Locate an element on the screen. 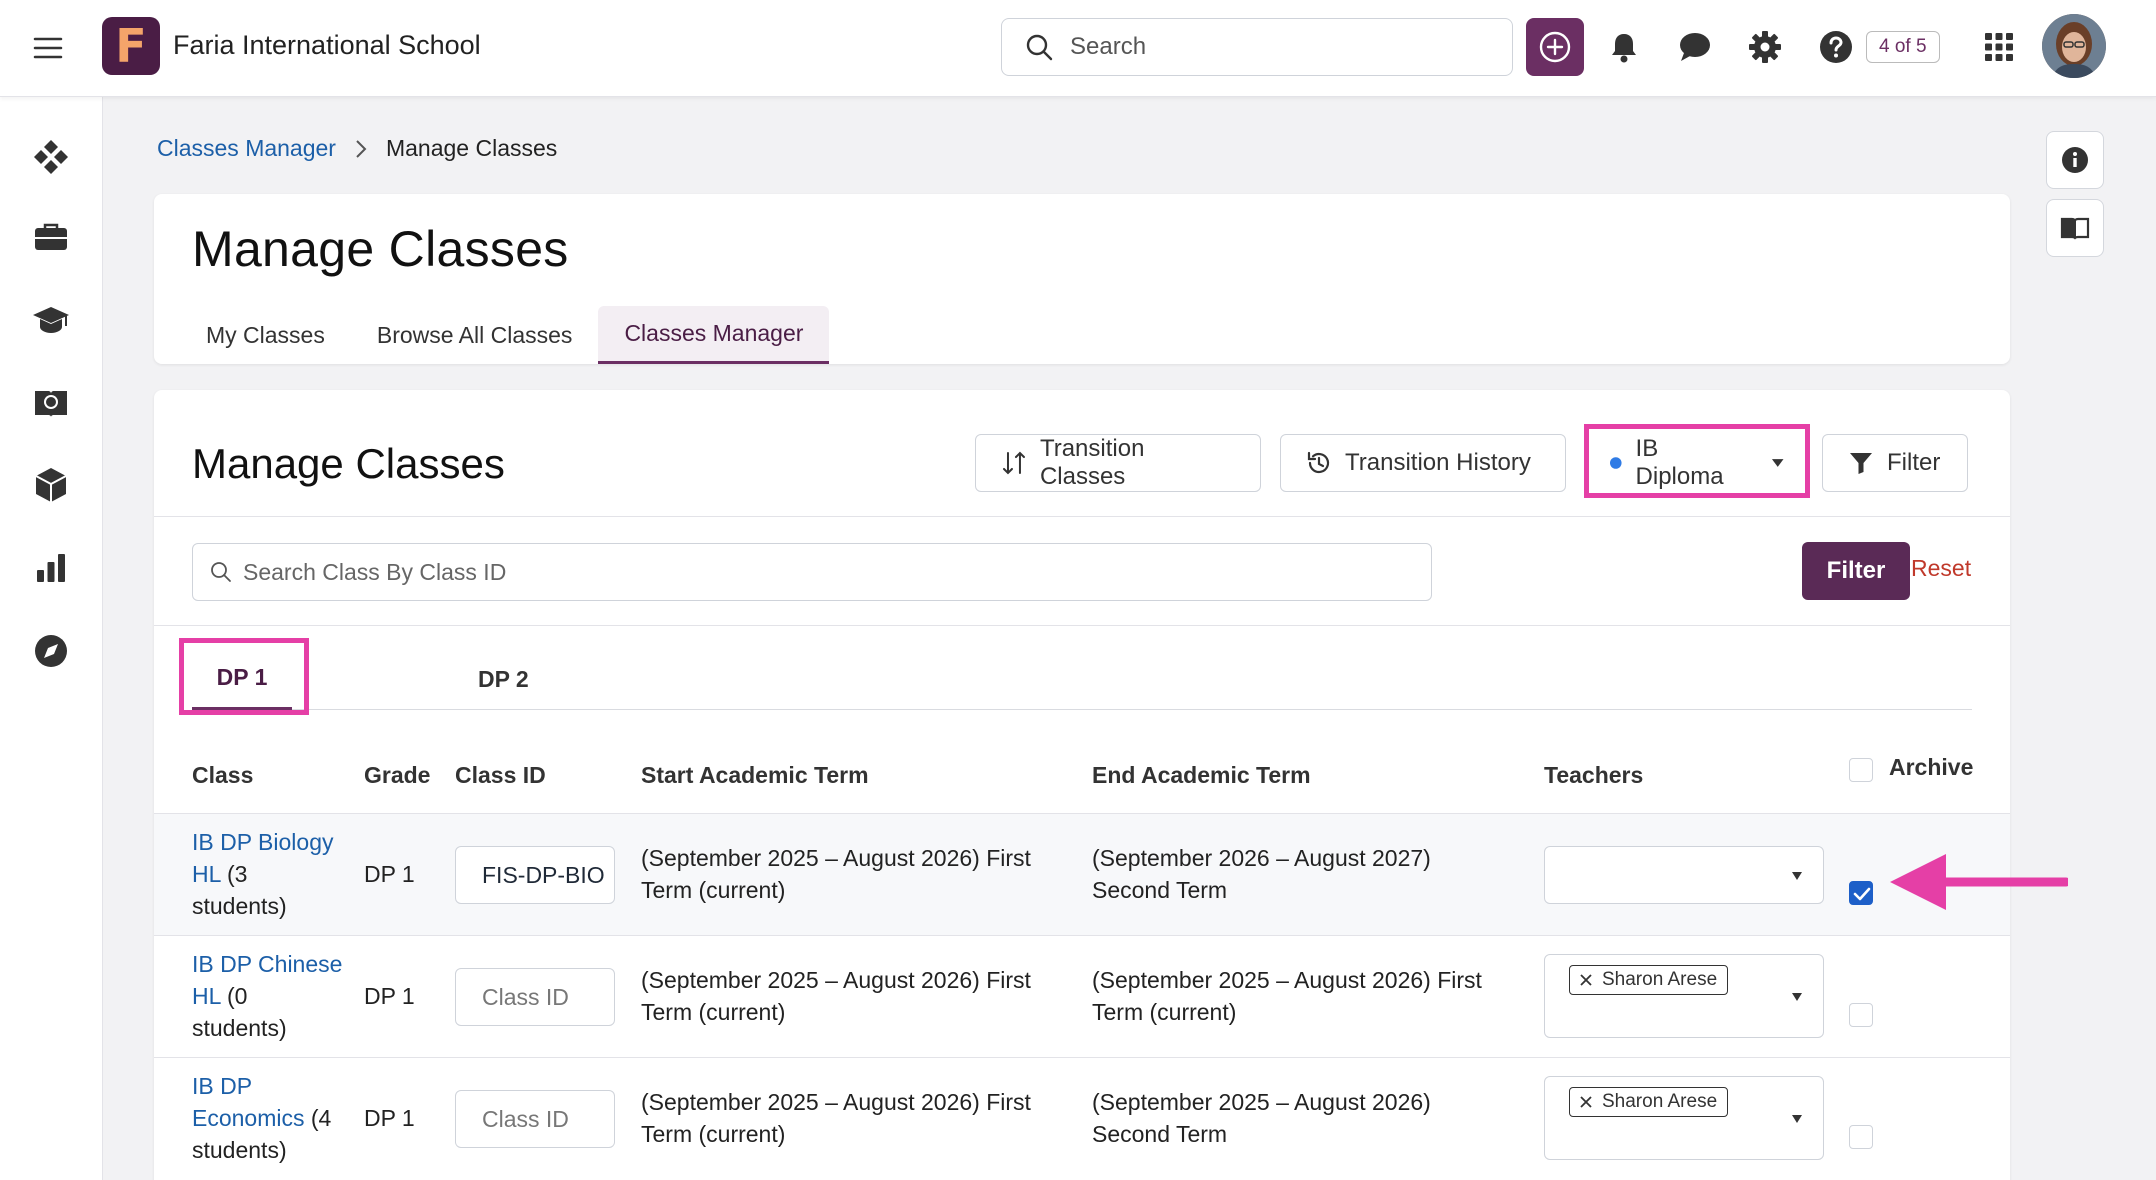 The height and width of the screenshot is (1180, 2156). info-button is located at coordinates (2075, 160).